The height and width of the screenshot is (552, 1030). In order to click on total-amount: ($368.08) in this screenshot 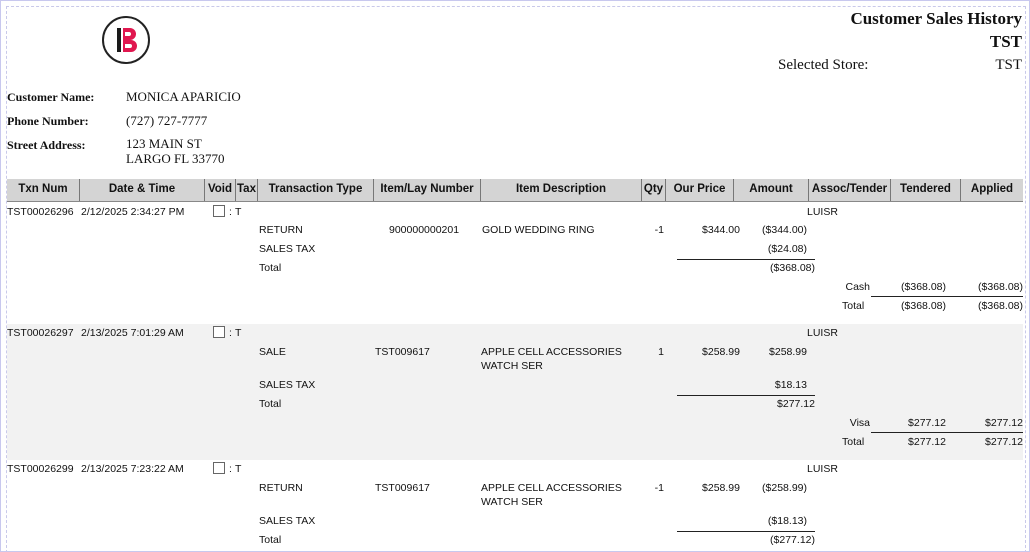, I will do `click(792, 268)`.